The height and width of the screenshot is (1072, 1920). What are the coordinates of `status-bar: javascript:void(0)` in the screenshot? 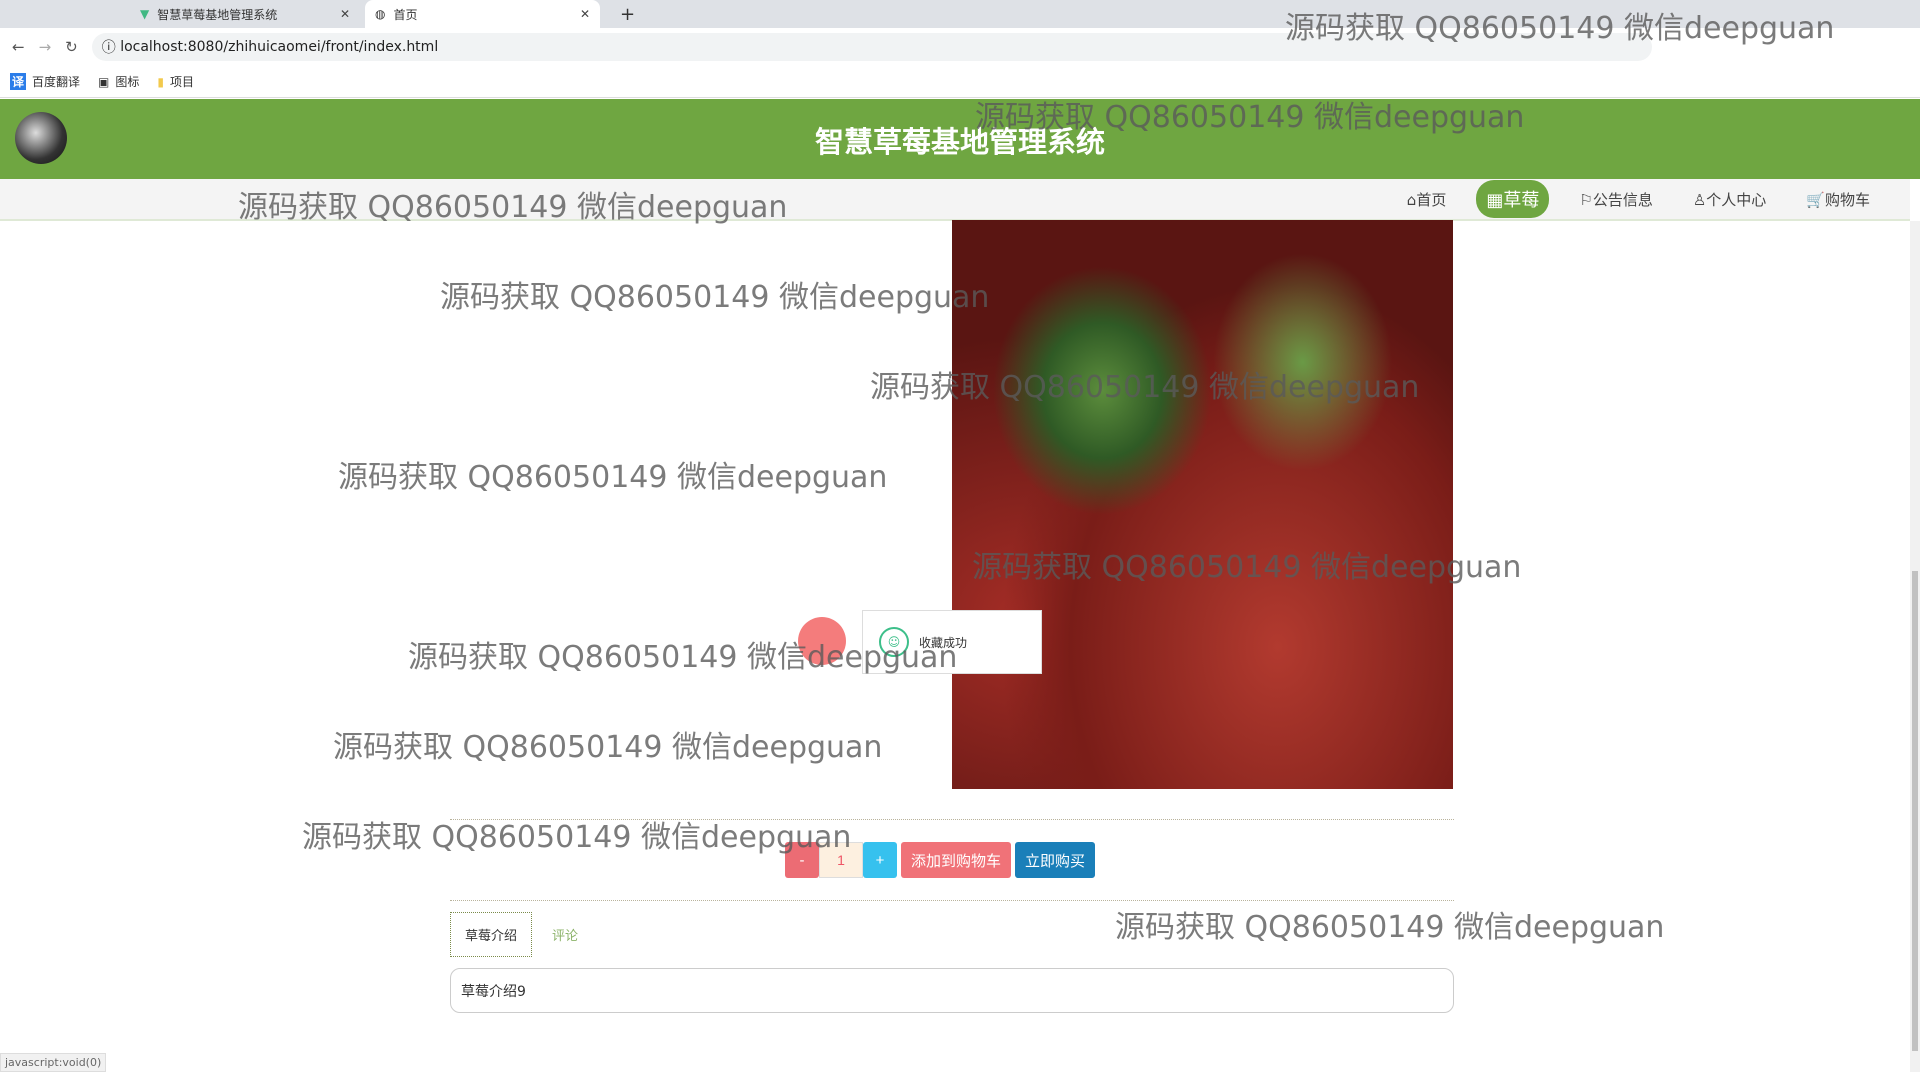 It's located at (53, 1062).